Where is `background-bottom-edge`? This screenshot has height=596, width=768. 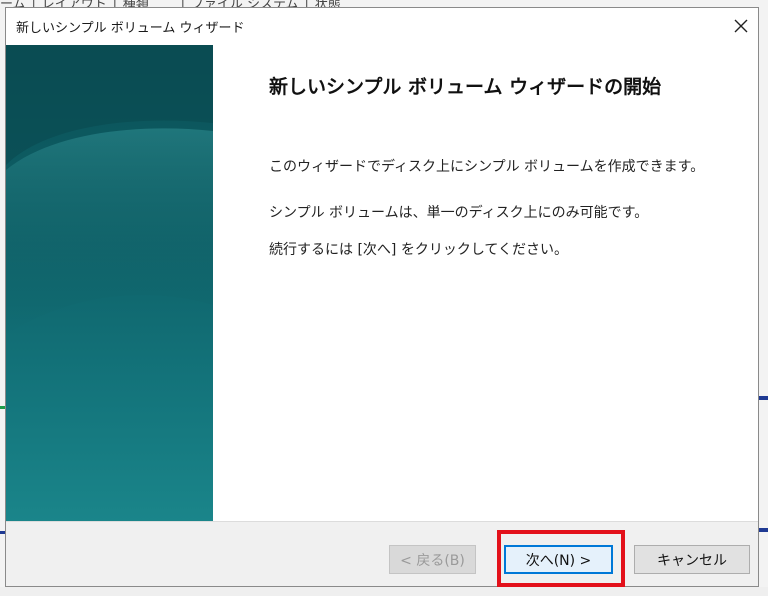
background-bottom-edge is located at coordinates (384, 591).